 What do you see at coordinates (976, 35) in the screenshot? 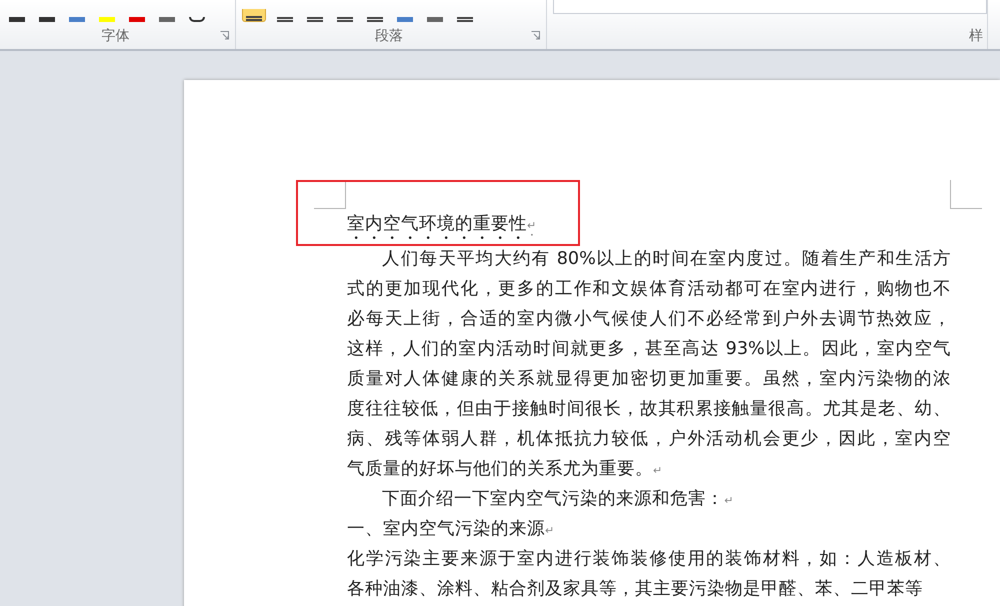
I see `group-label: 样` at bounding box center [976, 35].